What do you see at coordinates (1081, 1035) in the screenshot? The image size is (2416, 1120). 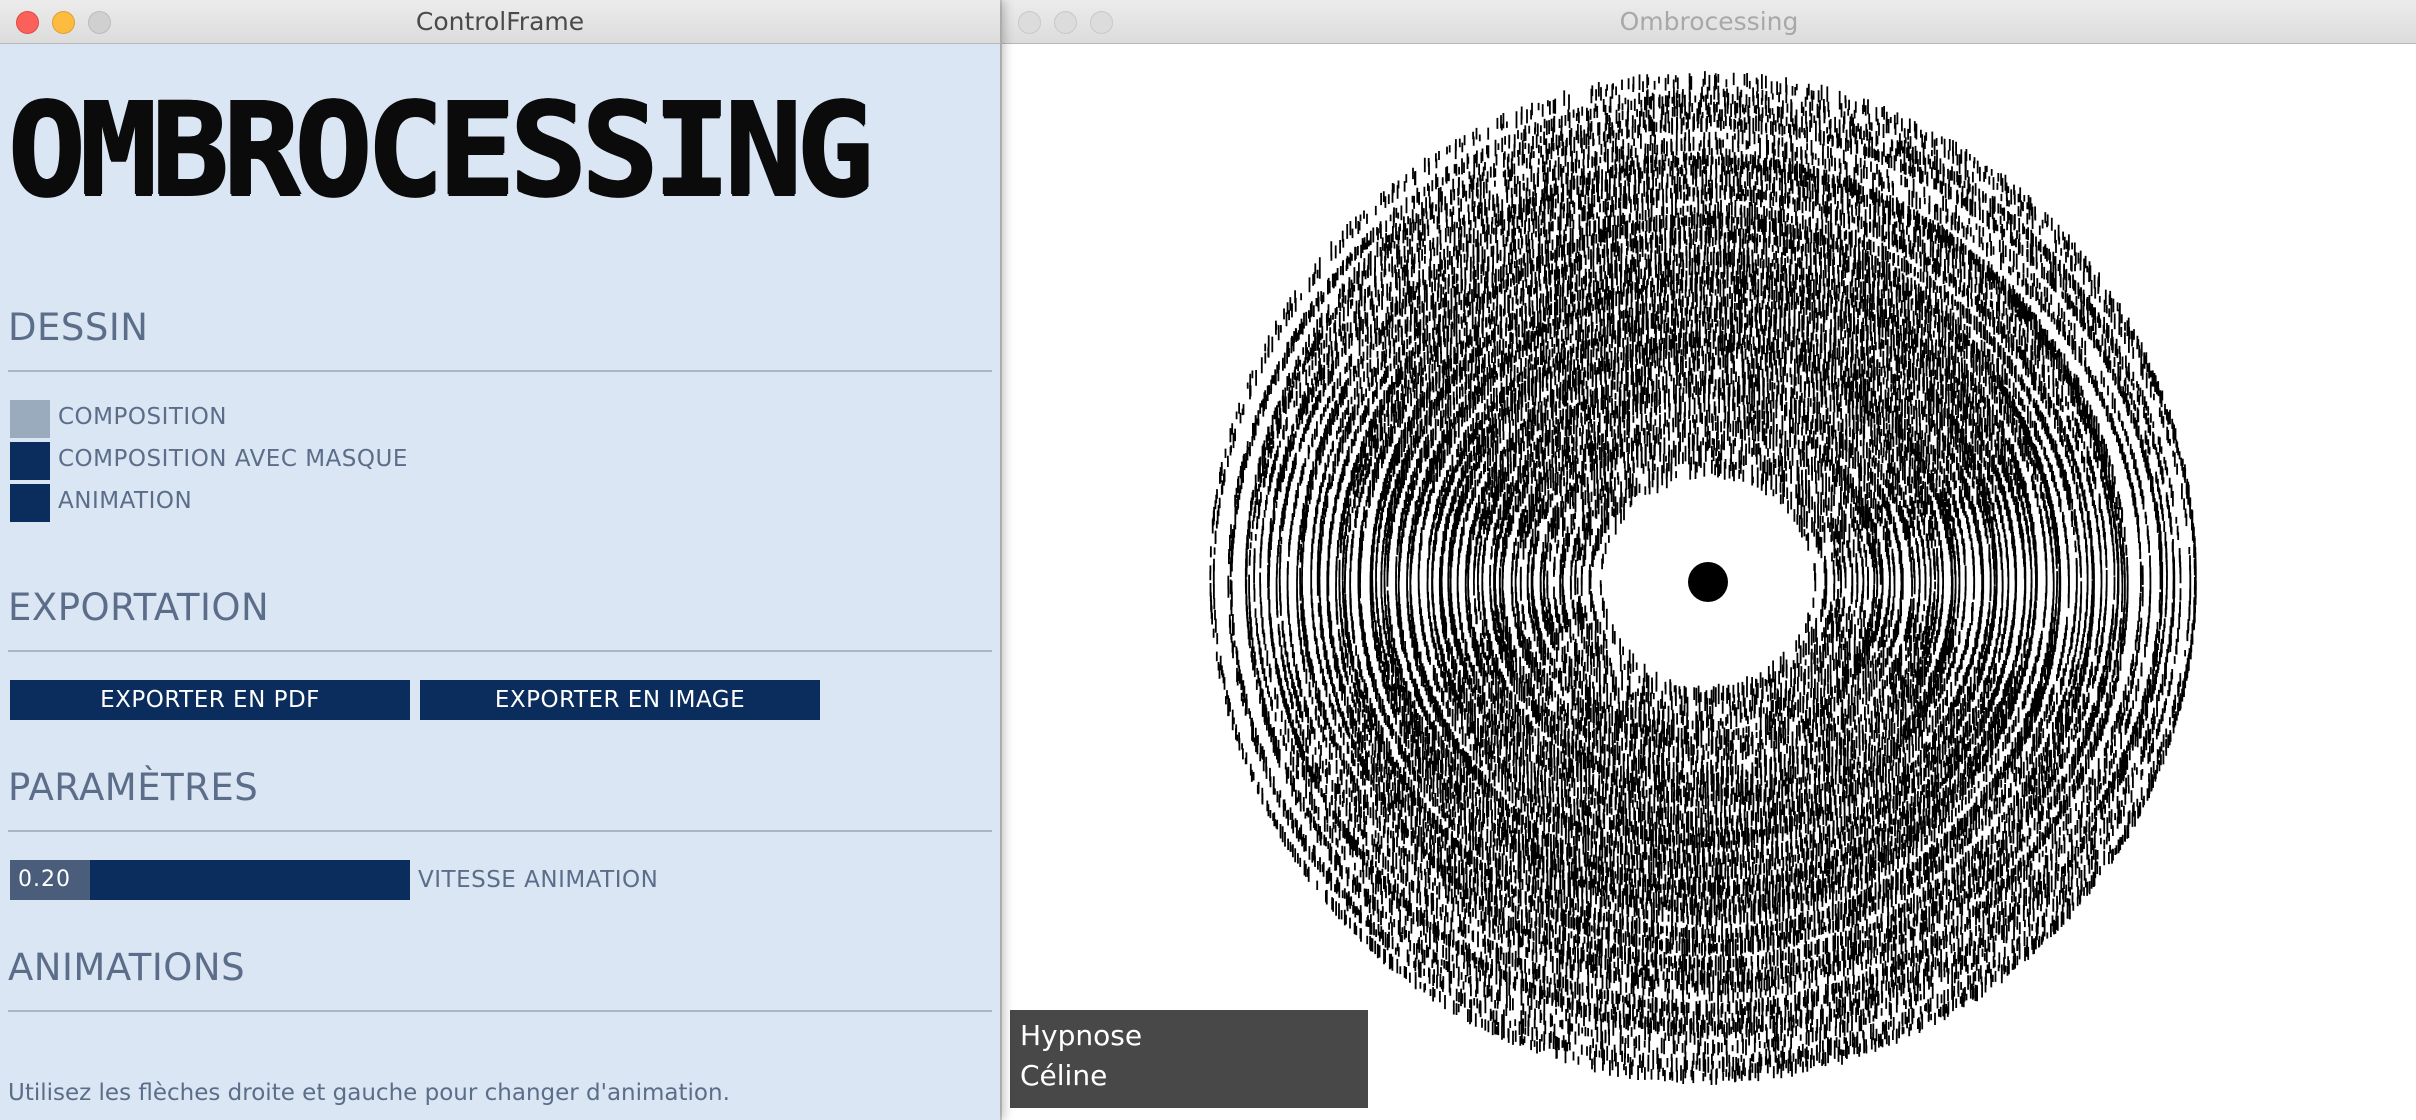 I see `animation-name: Hypnose` at bounding box center [1081, 1035].